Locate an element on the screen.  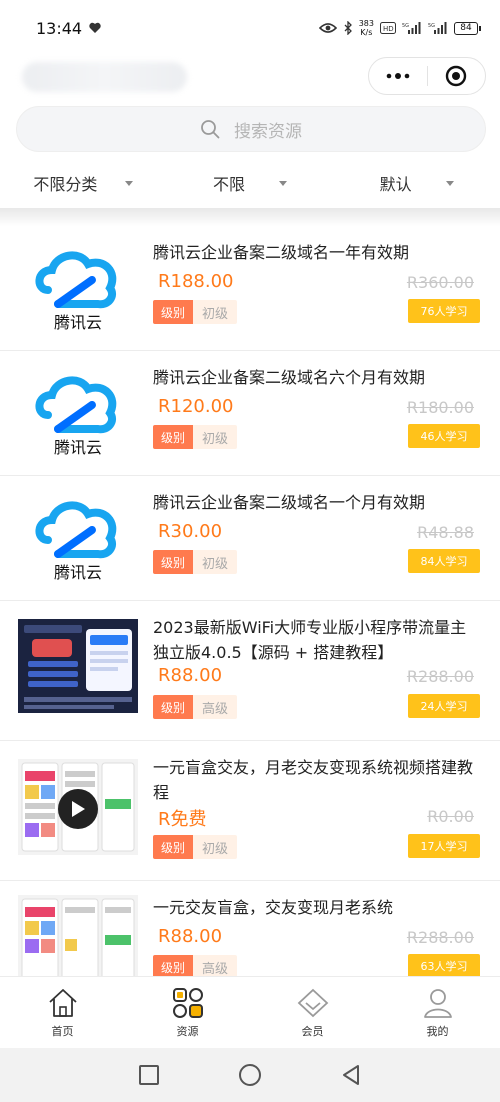
item-original-price: R48.88 is located at coordinates (445, 532).